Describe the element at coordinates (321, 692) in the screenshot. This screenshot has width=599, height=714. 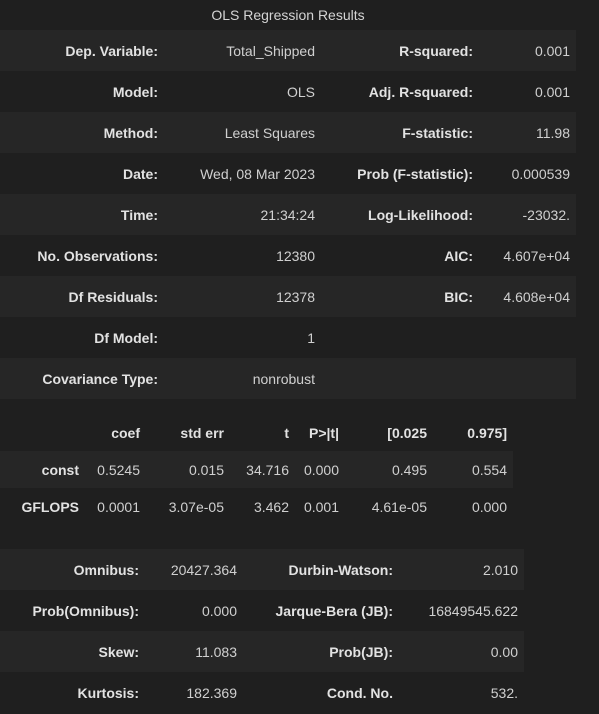
I see `stat-label: Cond. No.` at that location.